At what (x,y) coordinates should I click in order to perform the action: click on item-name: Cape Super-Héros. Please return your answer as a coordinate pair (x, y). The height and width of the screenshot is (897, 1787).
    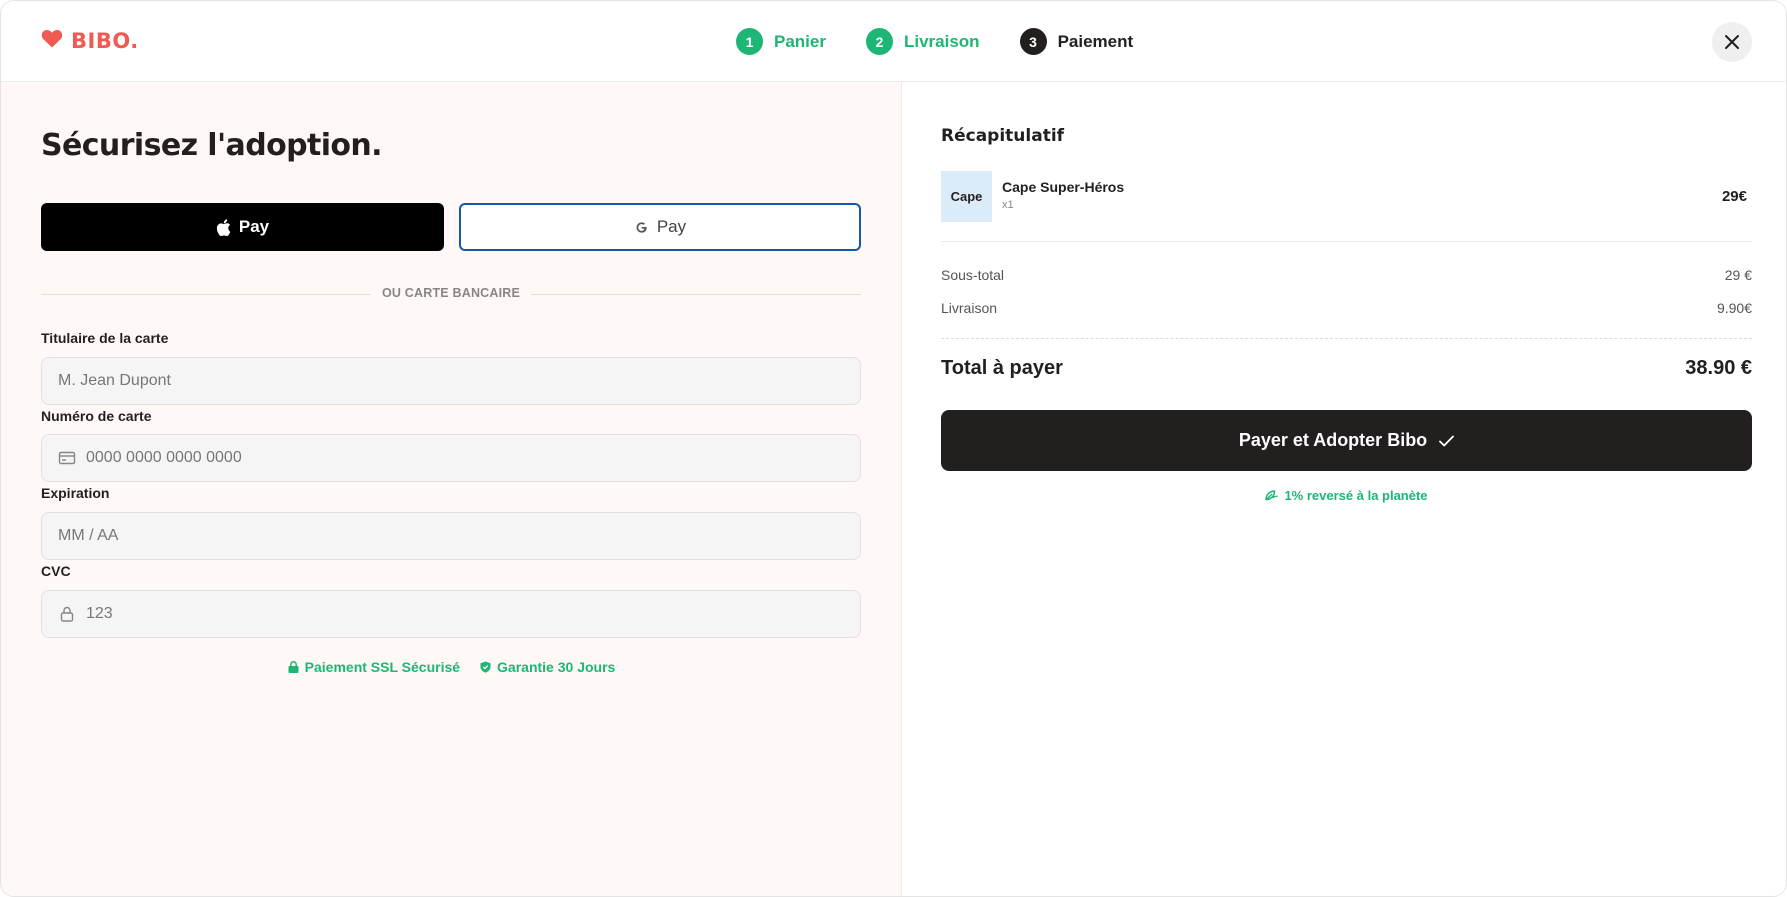
    Looking at the image, I should click on (1063, 187).